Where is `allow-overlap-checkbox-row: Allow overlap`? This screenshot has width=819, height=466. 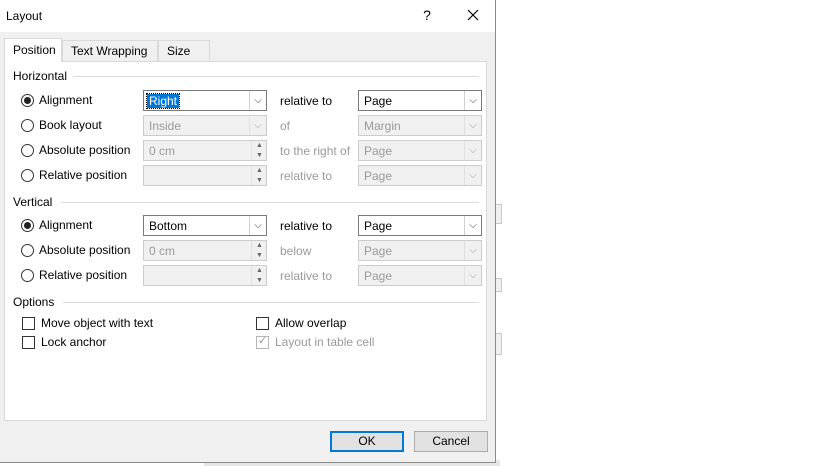
allow-overlap-checkbox-row: Allow overlap is located at coordinates (301, 323).